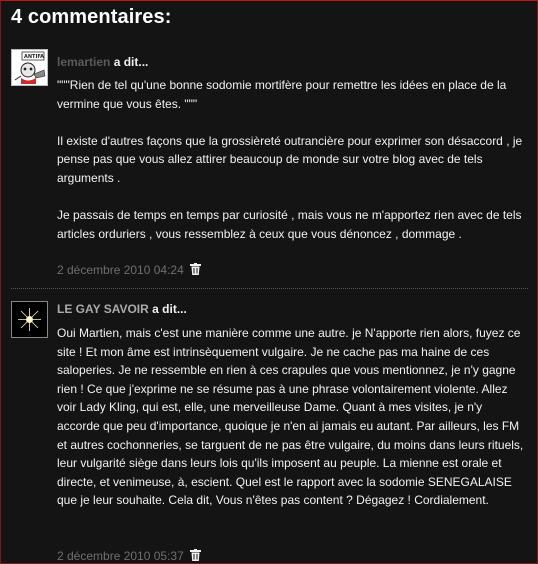 Image resolution: width=538 pixels, height=564 pixels. Describe the element at coordinates (29, 67) in the screenshot. I see `cartoon-avatar-icon: ANTIFA` at that location.